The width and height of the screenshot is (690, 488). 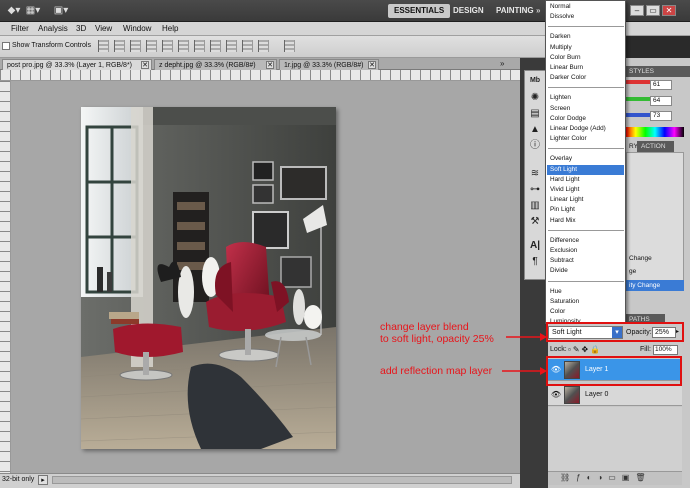 I want to click on blend-option-hard-light: Hard Light, so click(x=565, y=180).